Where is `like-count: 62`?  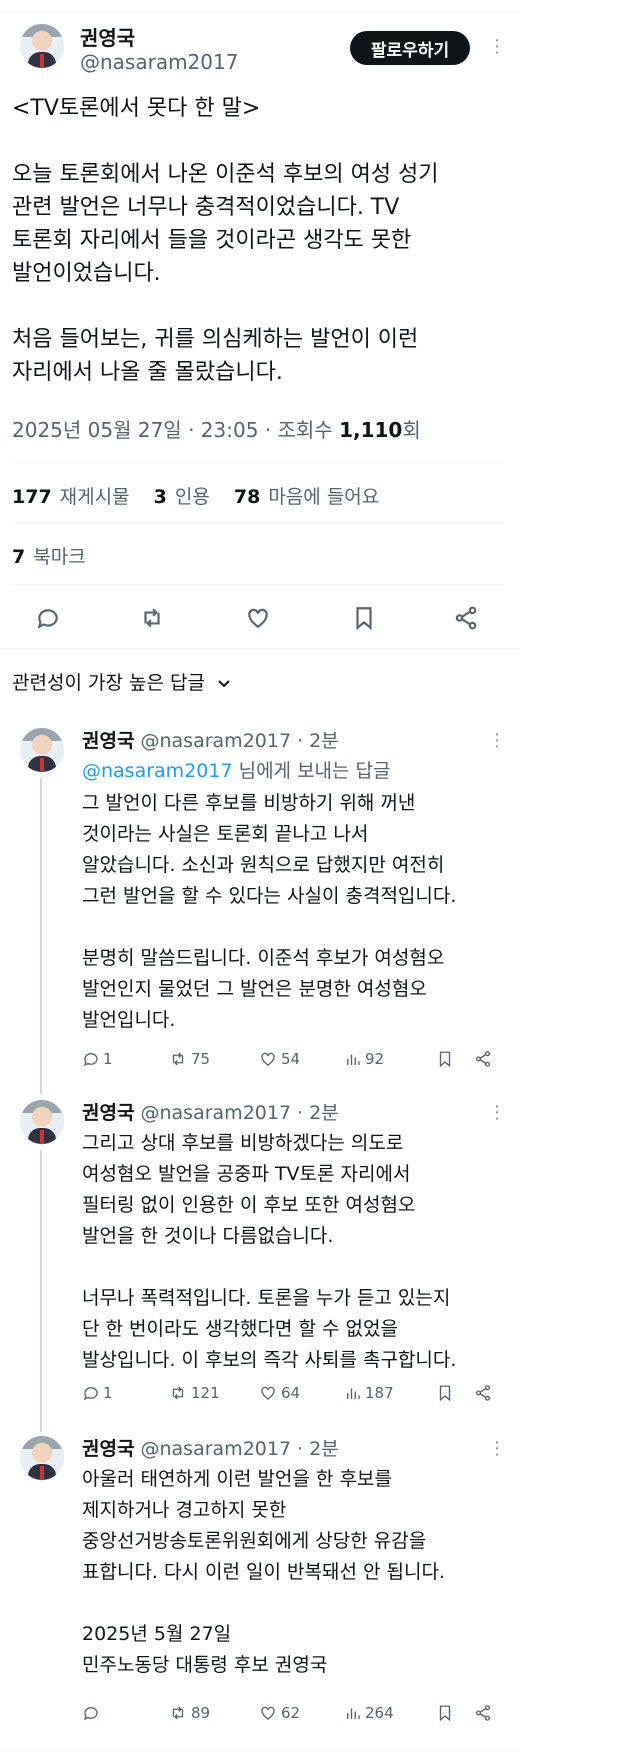
like-count: 62 is located at coordinates (291, 1713).